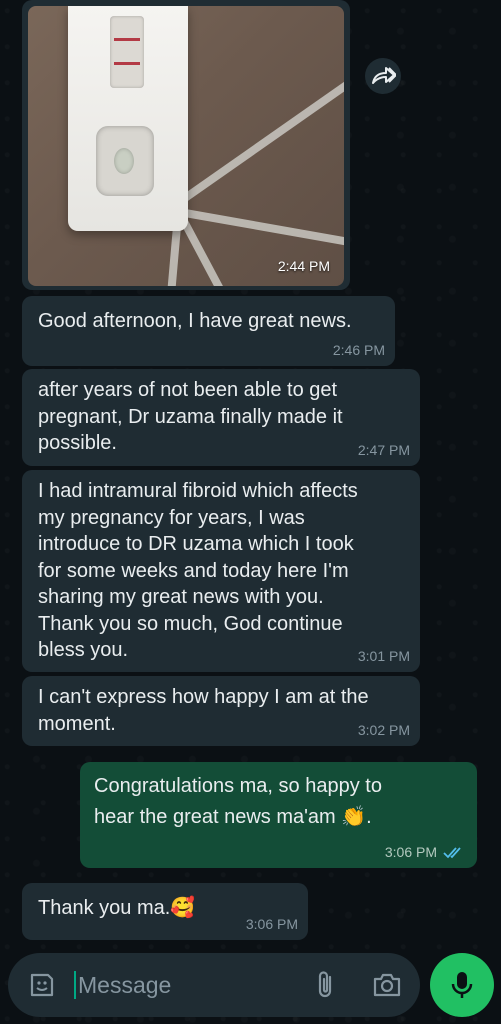 Image resolution: width=501 pixels, height=1024 pixels. I want to click on message-time: 2:47 PM, so click(383, 450).